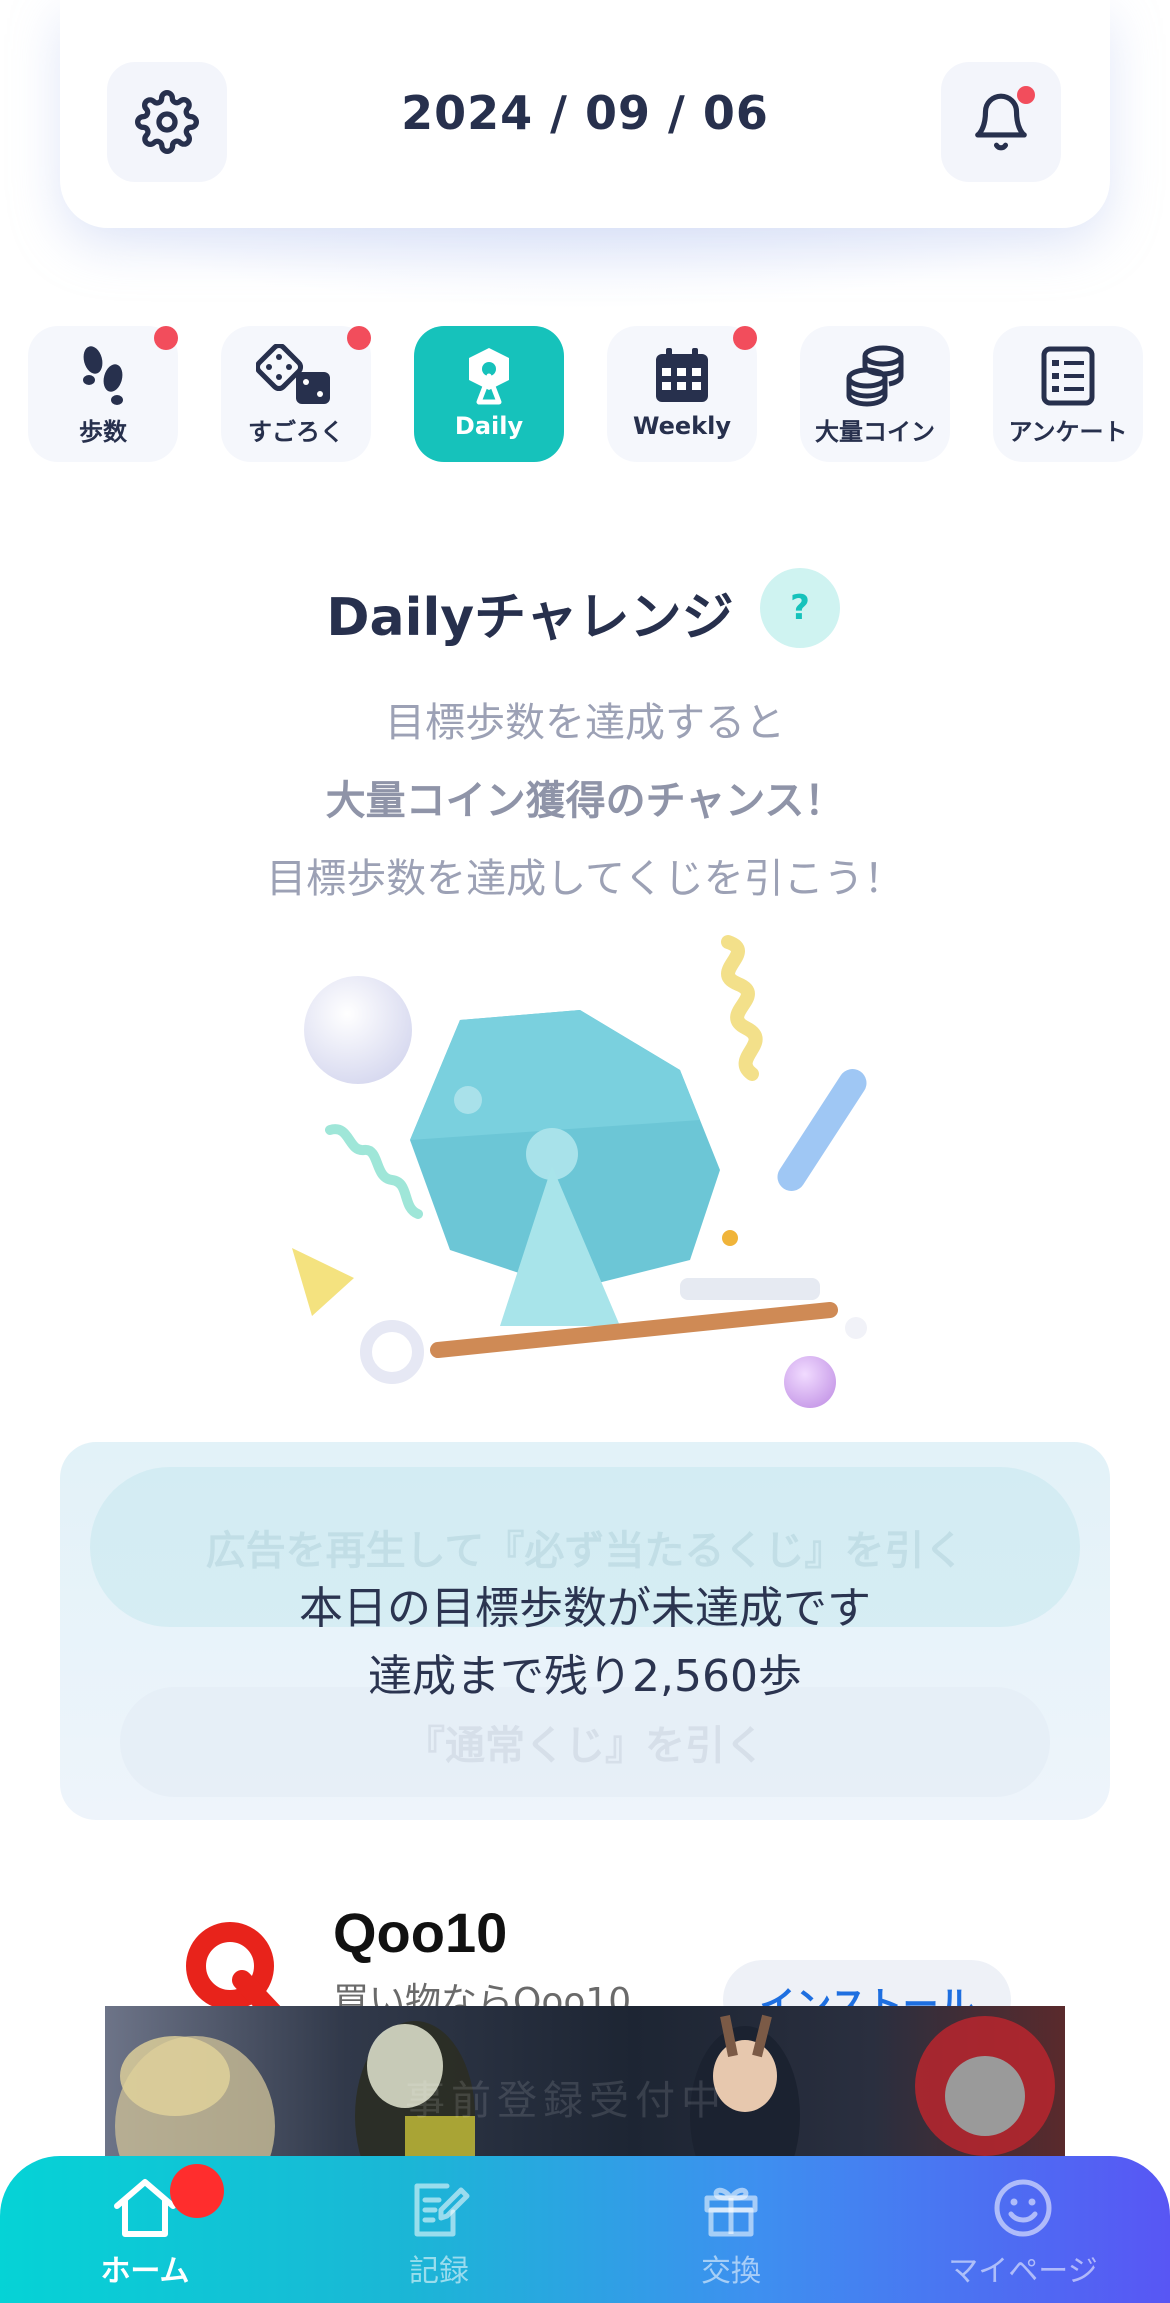 This screenshot has width=1170, height=2303. I want to click on challenge-title: Dailyチャレンジ, so click(530, 618).